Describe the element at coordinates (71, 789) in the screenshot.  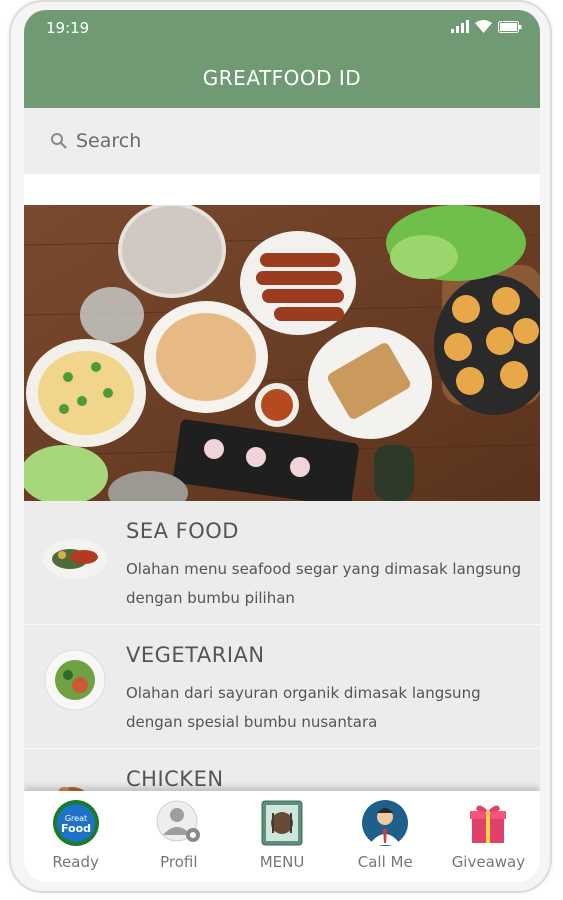
I see `chicken-thumbnail` at that location.